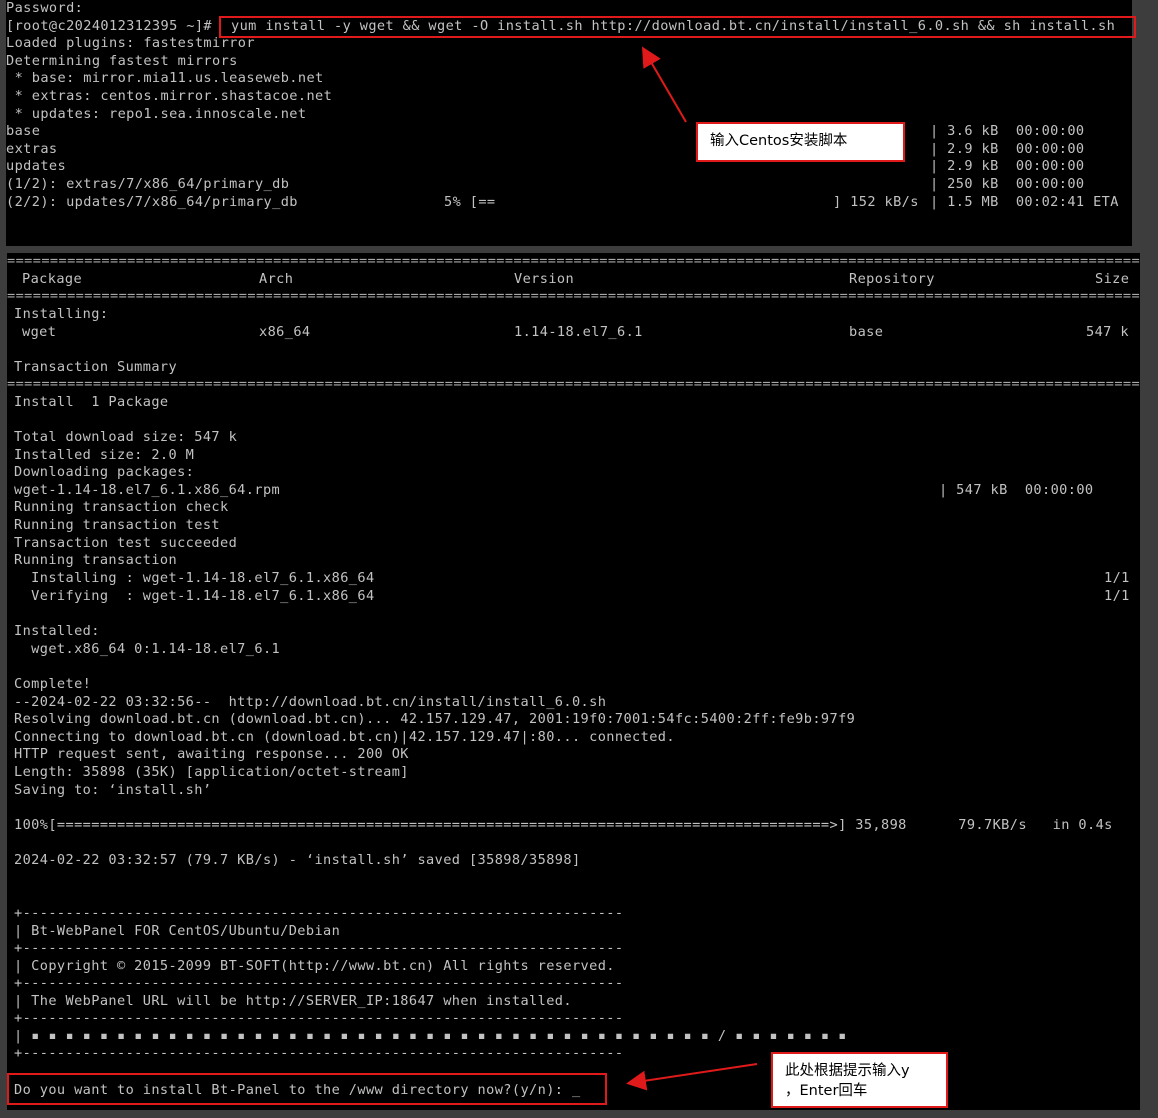  What do you see at coordinates (52, 279) in the screenshot?
I see `col-header-package: Package` at bounding box center [52, 279].